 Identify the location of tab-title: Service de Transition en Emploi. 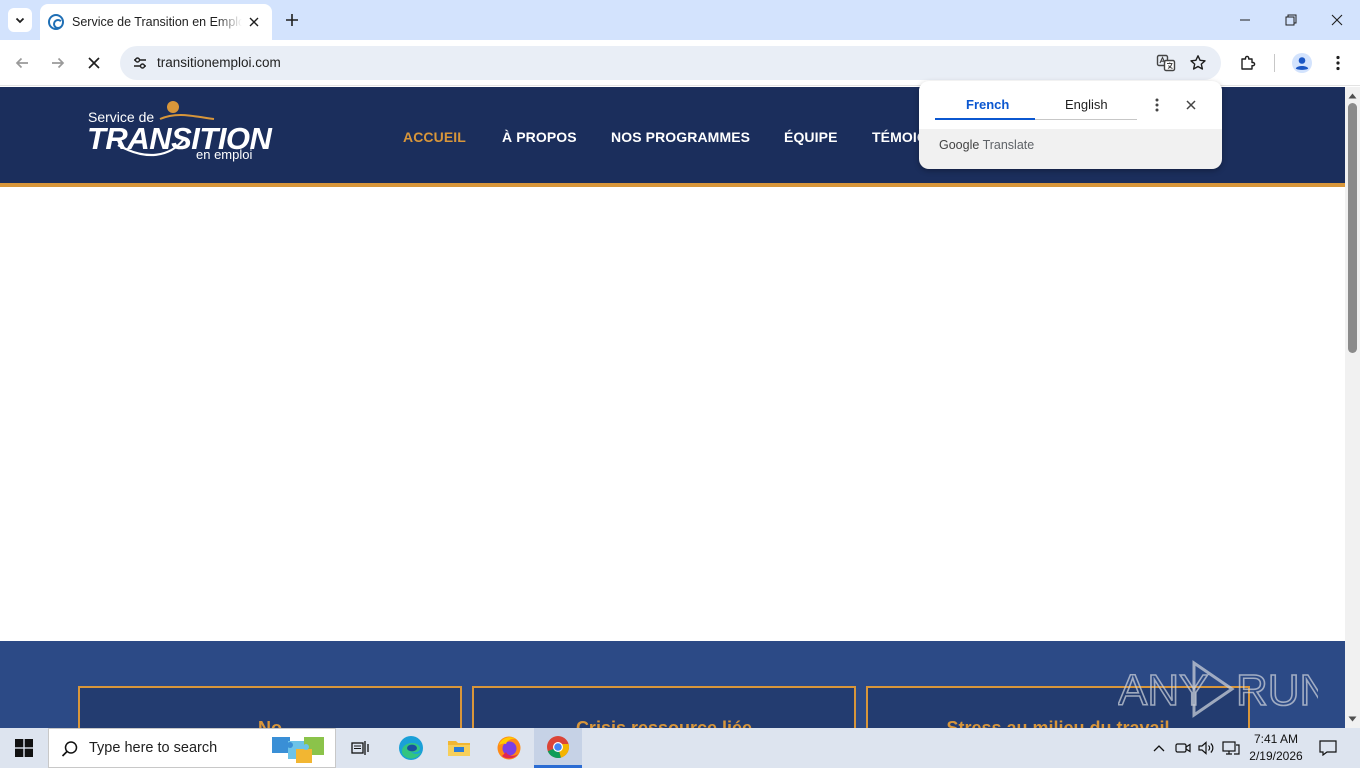
(157, 22).